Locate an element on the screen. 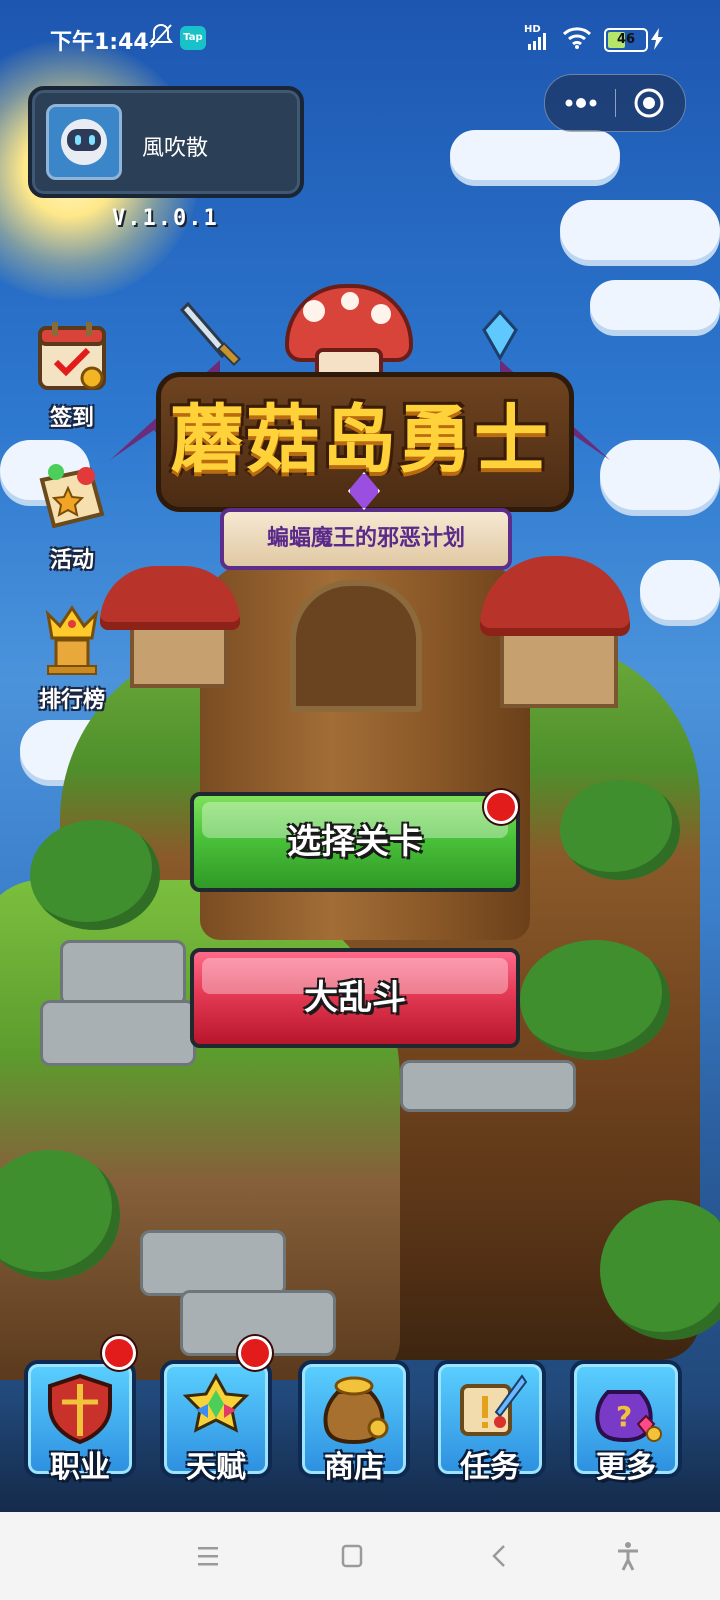 The height and width of the screenshot is (1600, 720). bell-muted-icon is located at coordinates (161, 35).